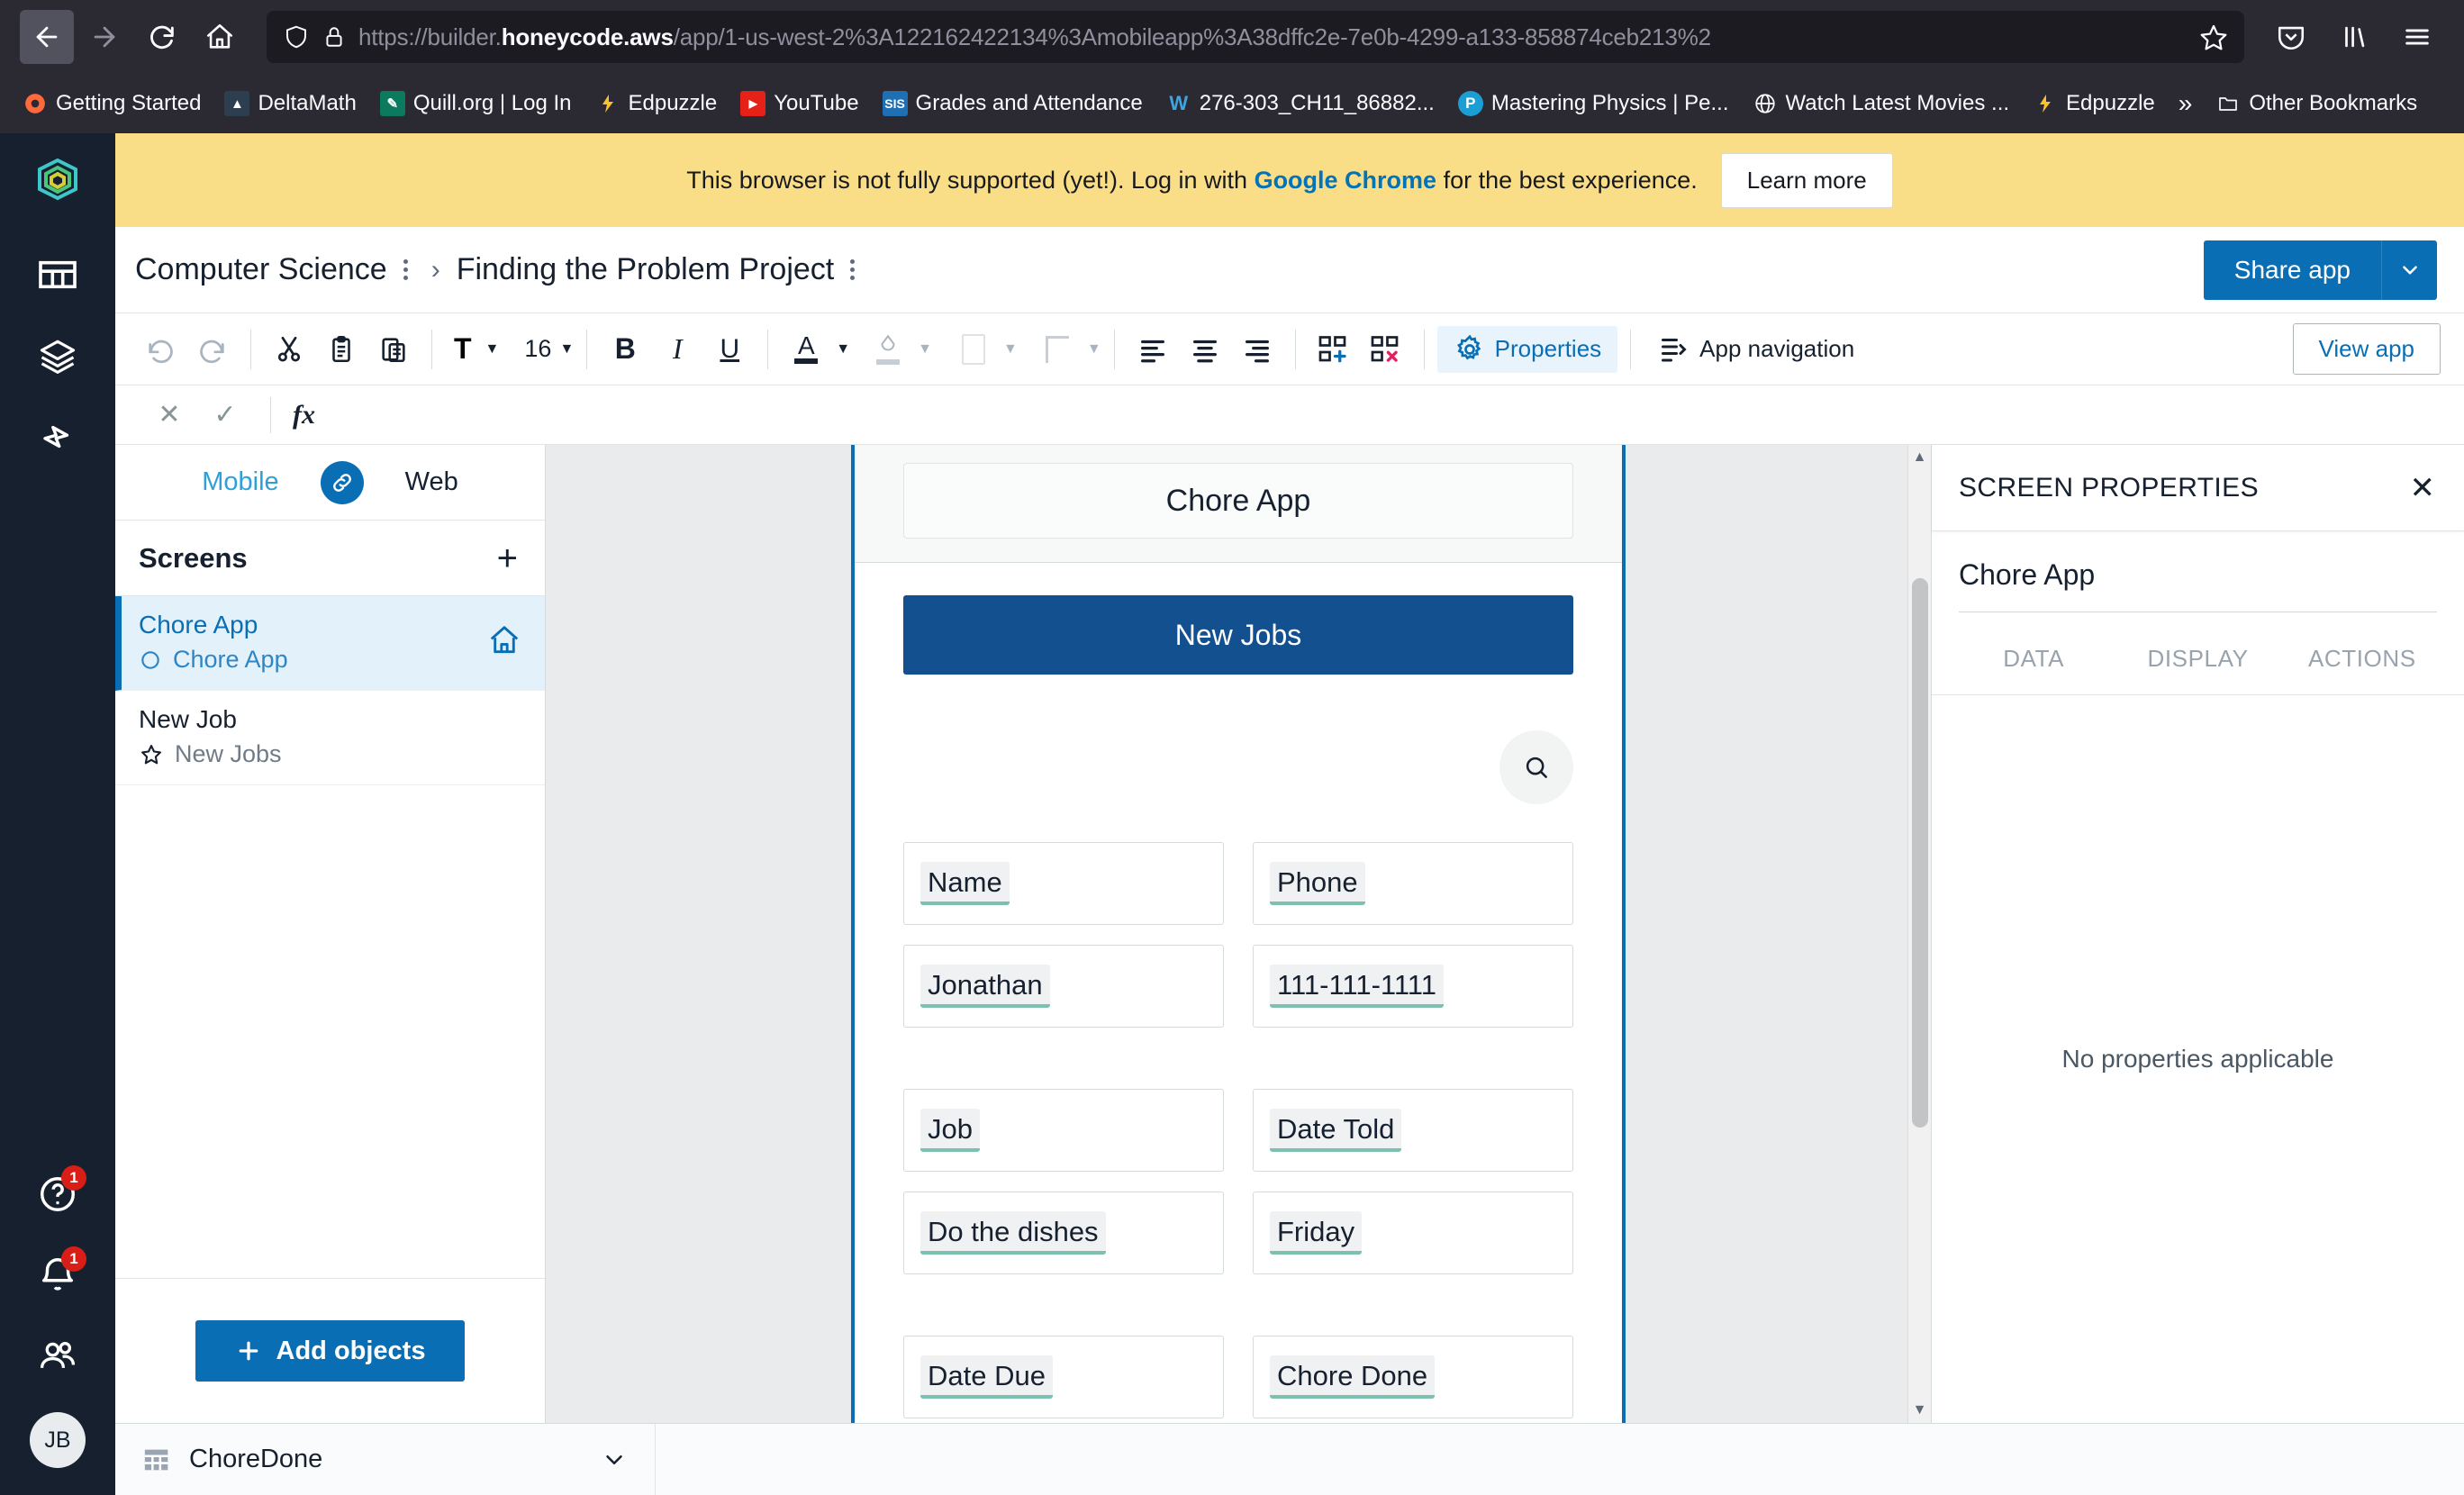 This screenshot has height=1495, width=2464. I want to click on learn-more-button: Learn more, so click(1806, 180).